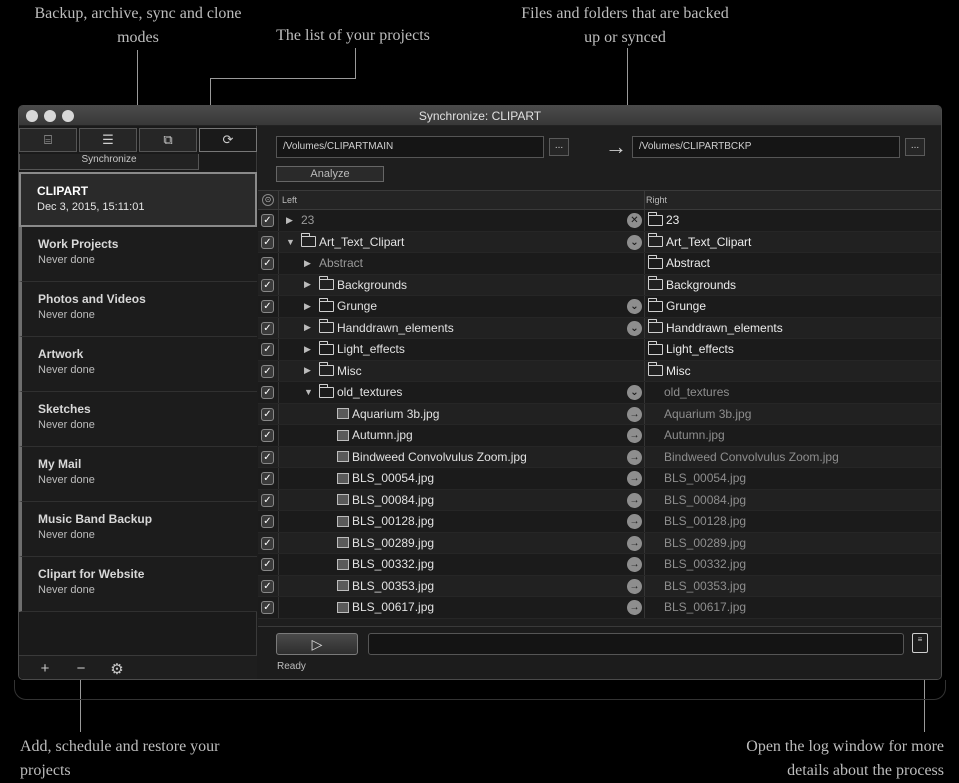  I want to click on project-settings-button: ⚙, so click(117, 669).